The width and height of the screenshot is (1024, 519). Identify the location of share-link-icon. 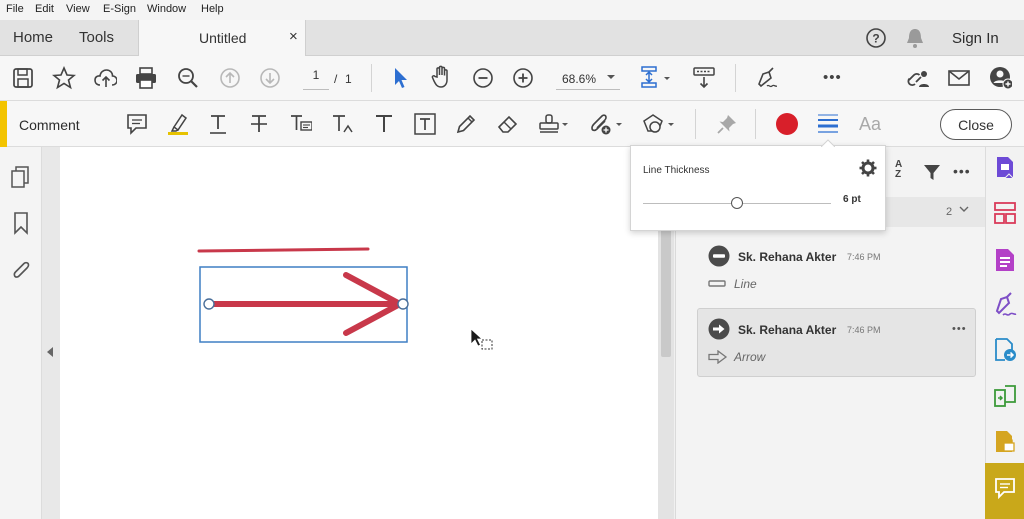
(917, 78).